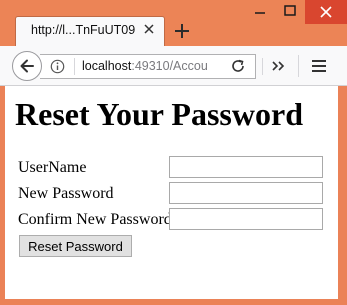  Describe the element at coordinates (246, 219) in the screenshot. I see `confirm-password-input` at that location.